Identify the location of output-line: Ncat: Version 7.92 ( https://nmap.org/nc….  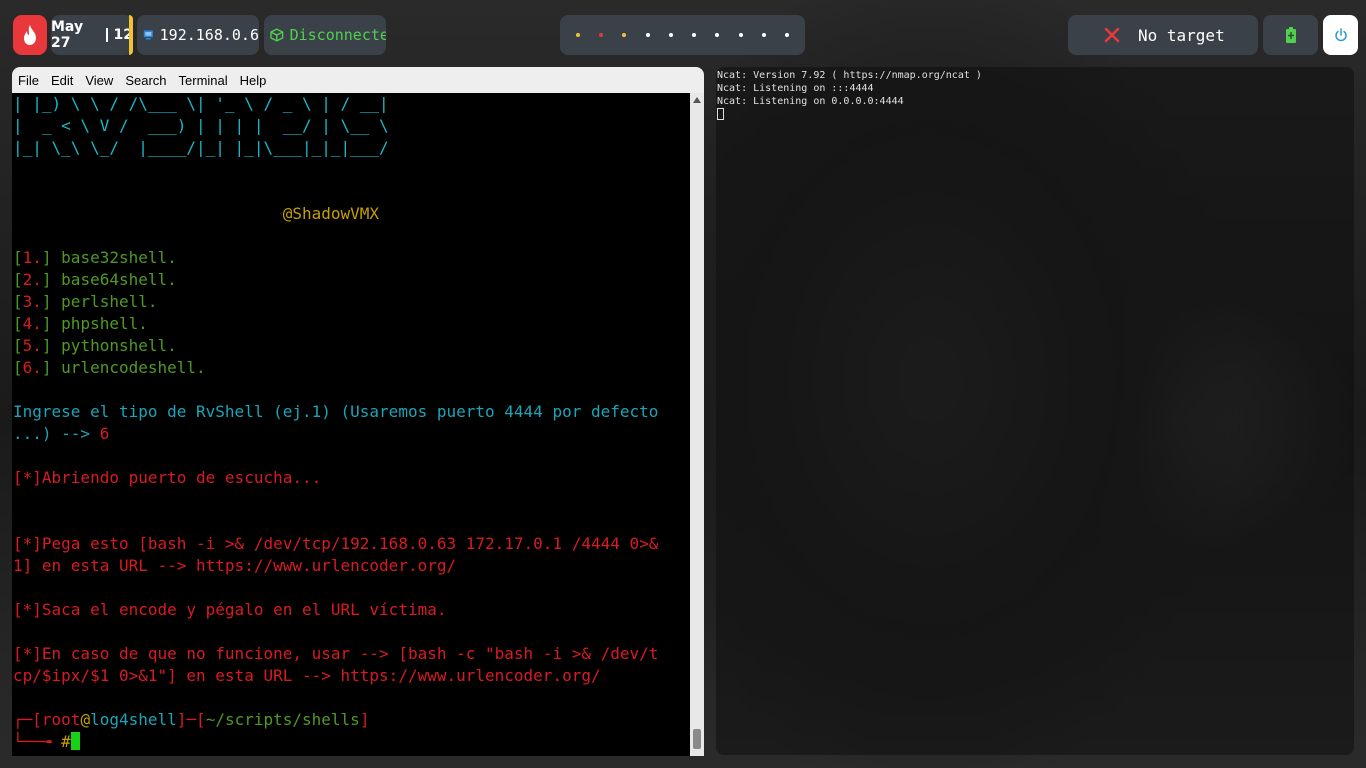
(849, 75).